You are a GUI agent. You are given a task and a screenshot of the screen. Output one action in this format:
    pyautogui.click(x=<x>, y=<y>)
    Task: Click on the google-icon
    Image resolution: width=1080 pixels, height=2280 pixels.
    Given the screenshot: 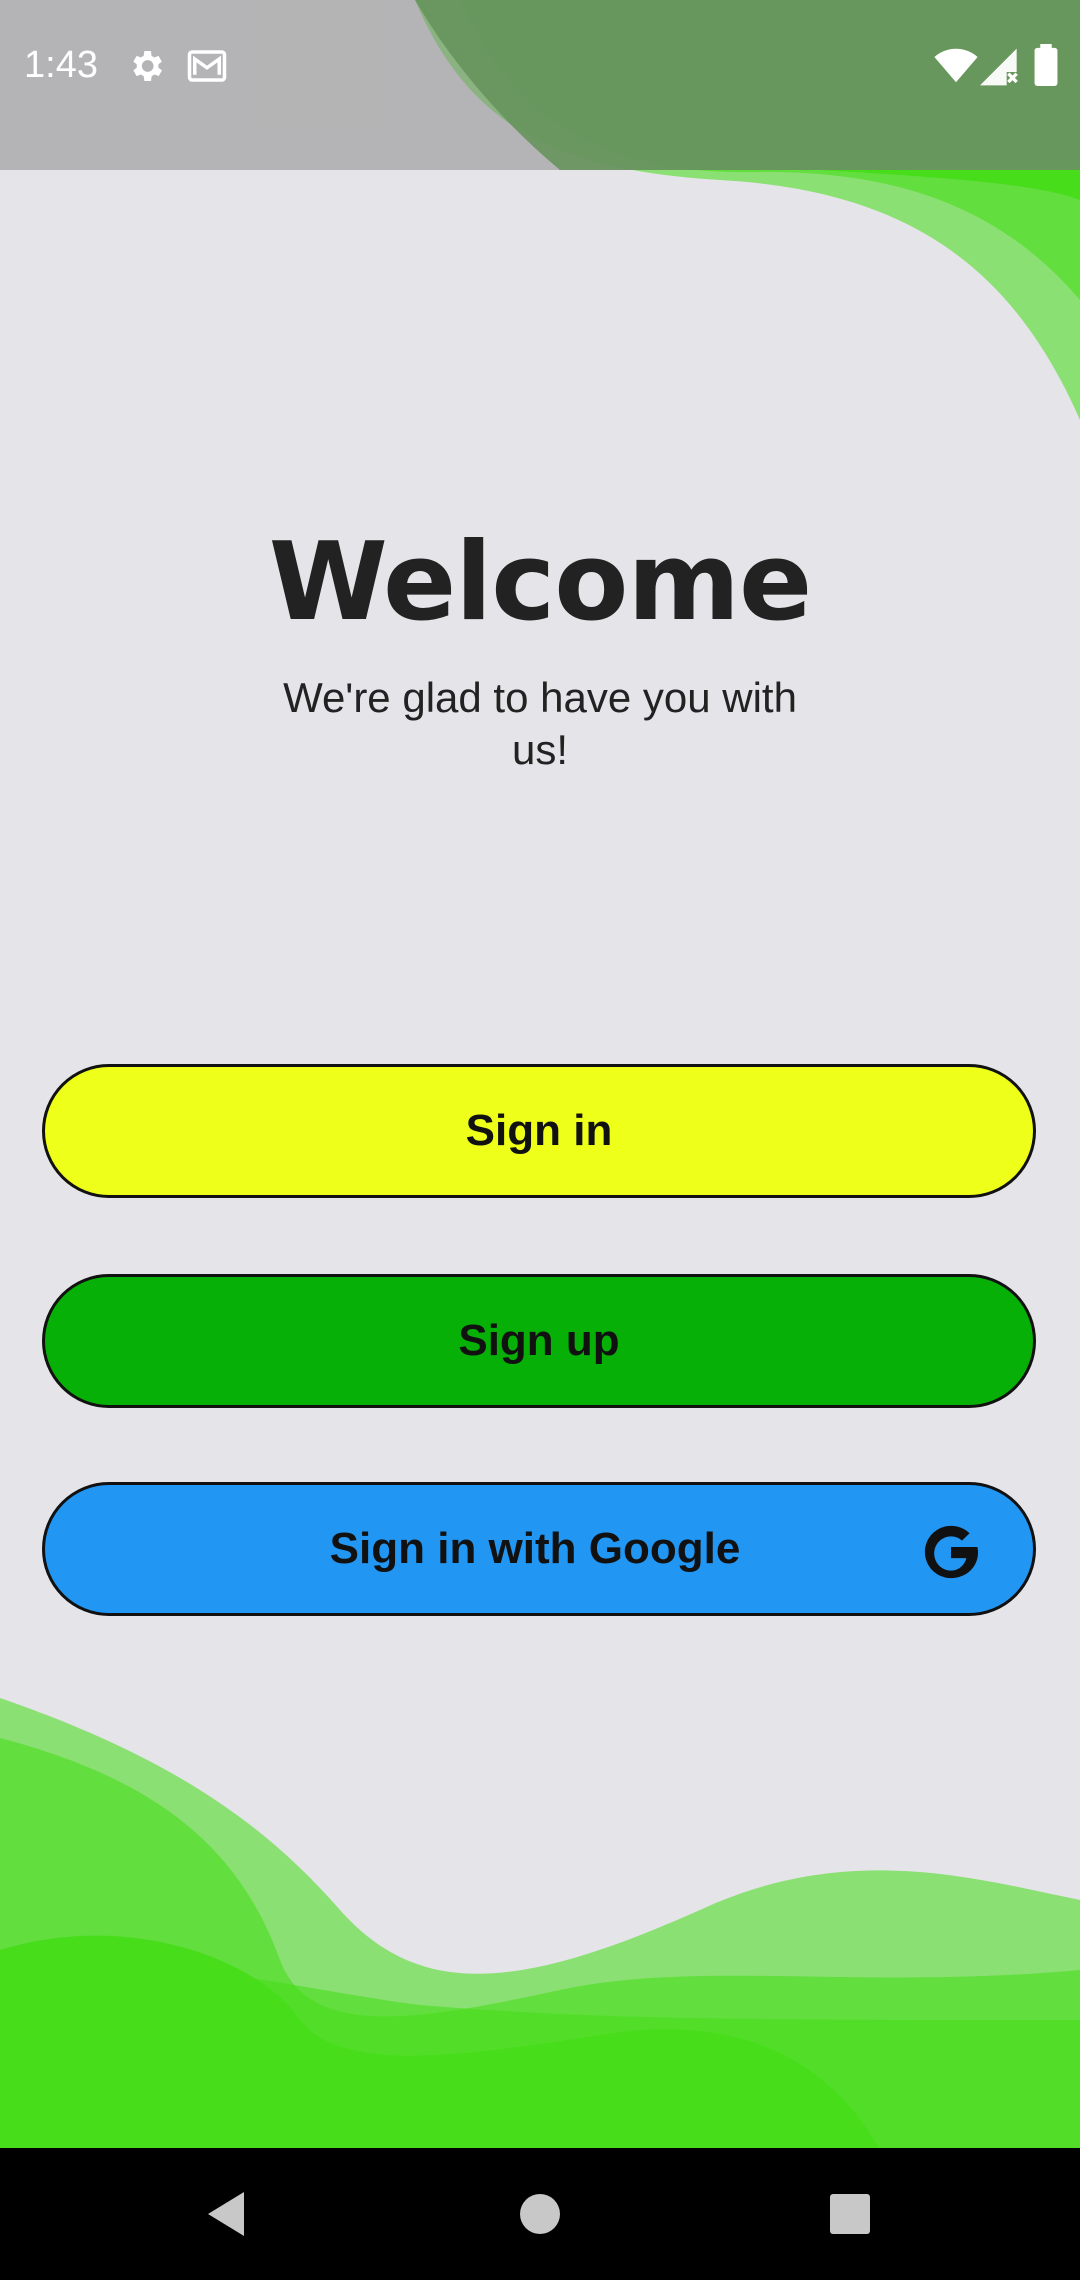 What is the action you would take?
    pyautogui.click(x=951, y=1552)
    